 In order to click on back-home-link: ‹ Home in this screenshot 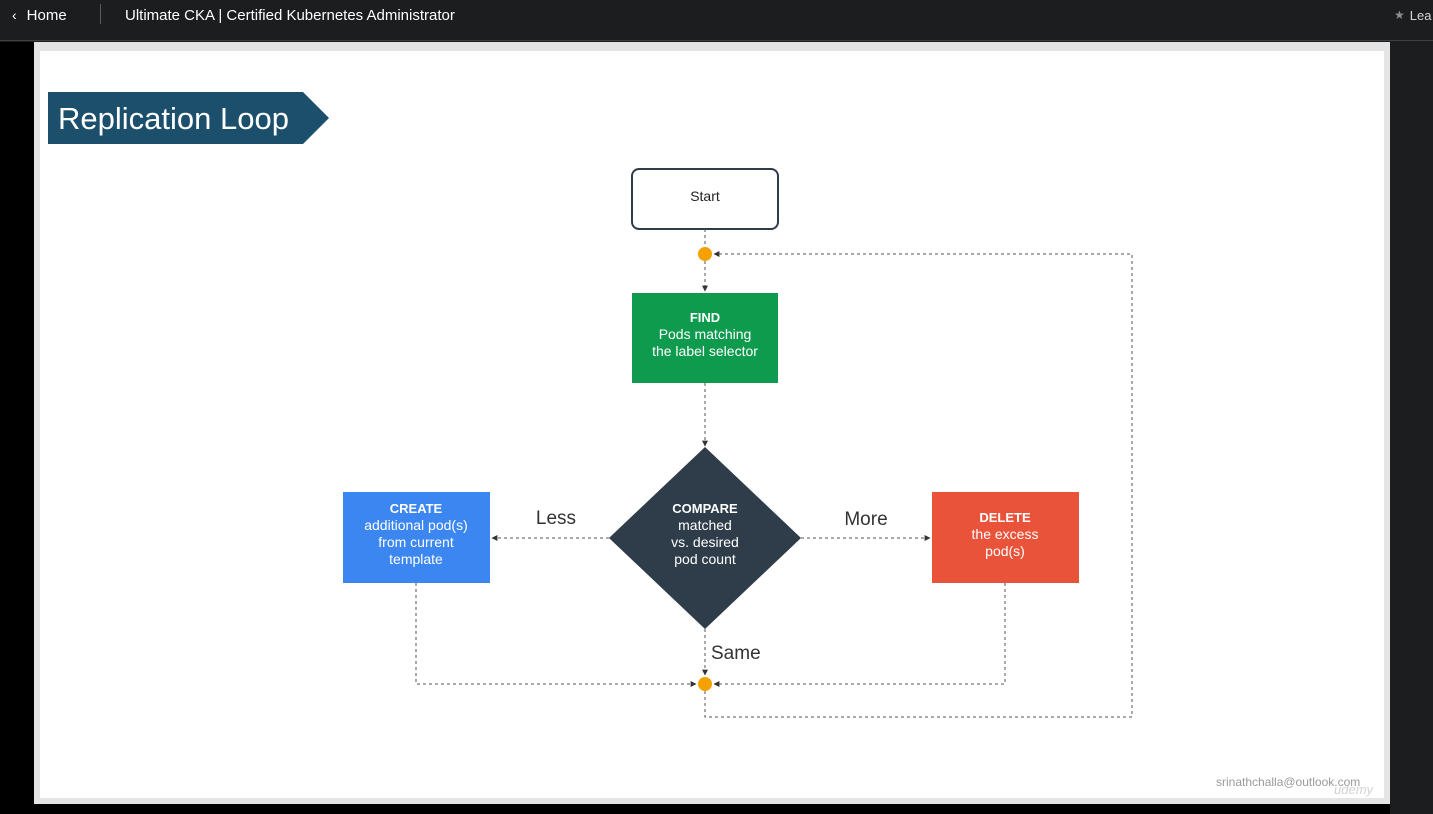, I will do `click(39, 15)`.